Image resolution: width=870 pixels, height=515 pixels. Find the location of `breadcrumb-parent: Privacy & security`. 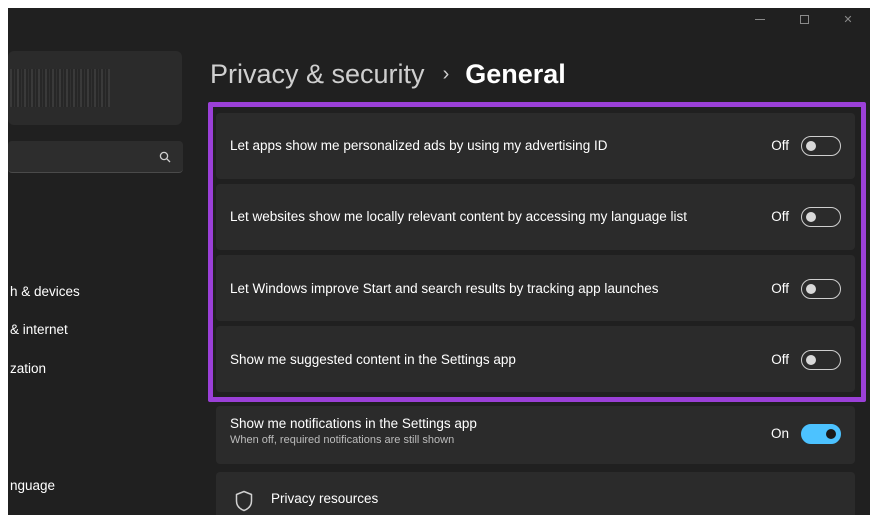

breadcrumb-parent: Privacy & security is located at coordinates (317, 74).